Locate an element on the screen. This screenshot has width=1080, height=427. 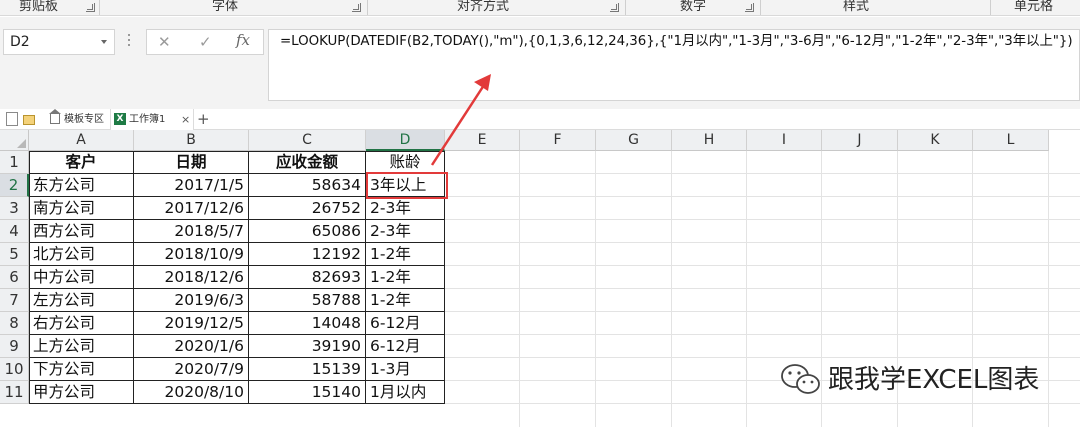
row-header: 2 is located at coordinates (14, 185).